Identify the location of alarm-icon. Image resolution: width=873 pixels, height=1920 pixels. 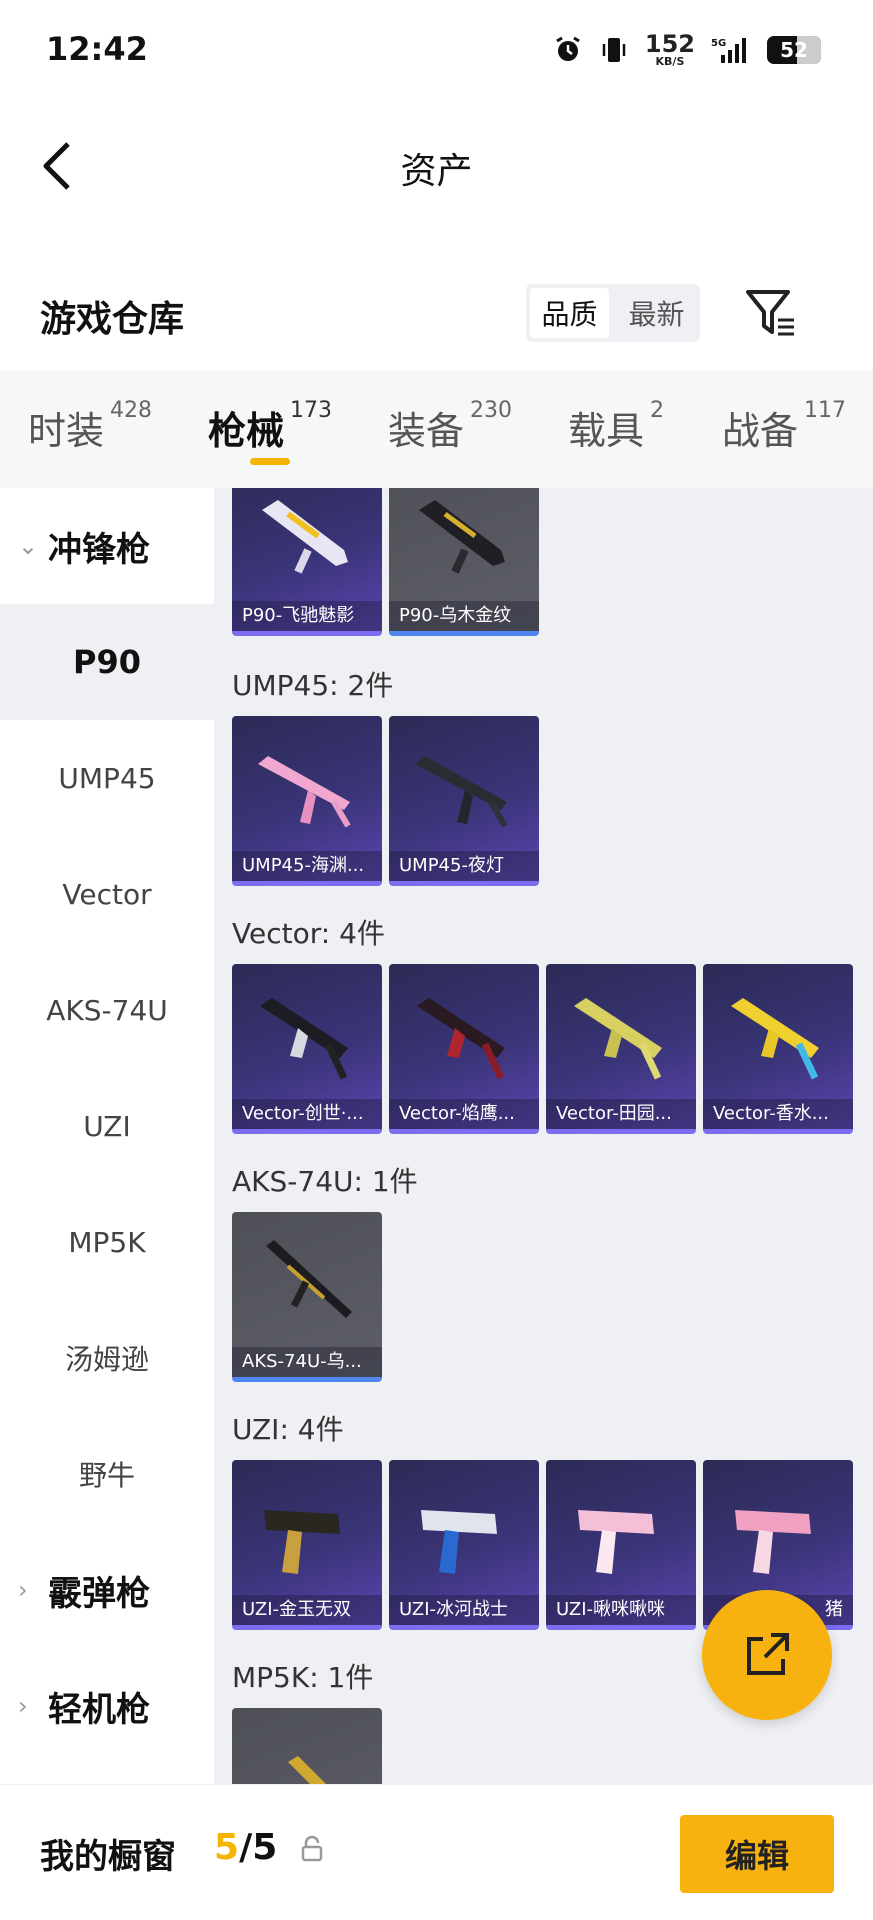
(568, 48).